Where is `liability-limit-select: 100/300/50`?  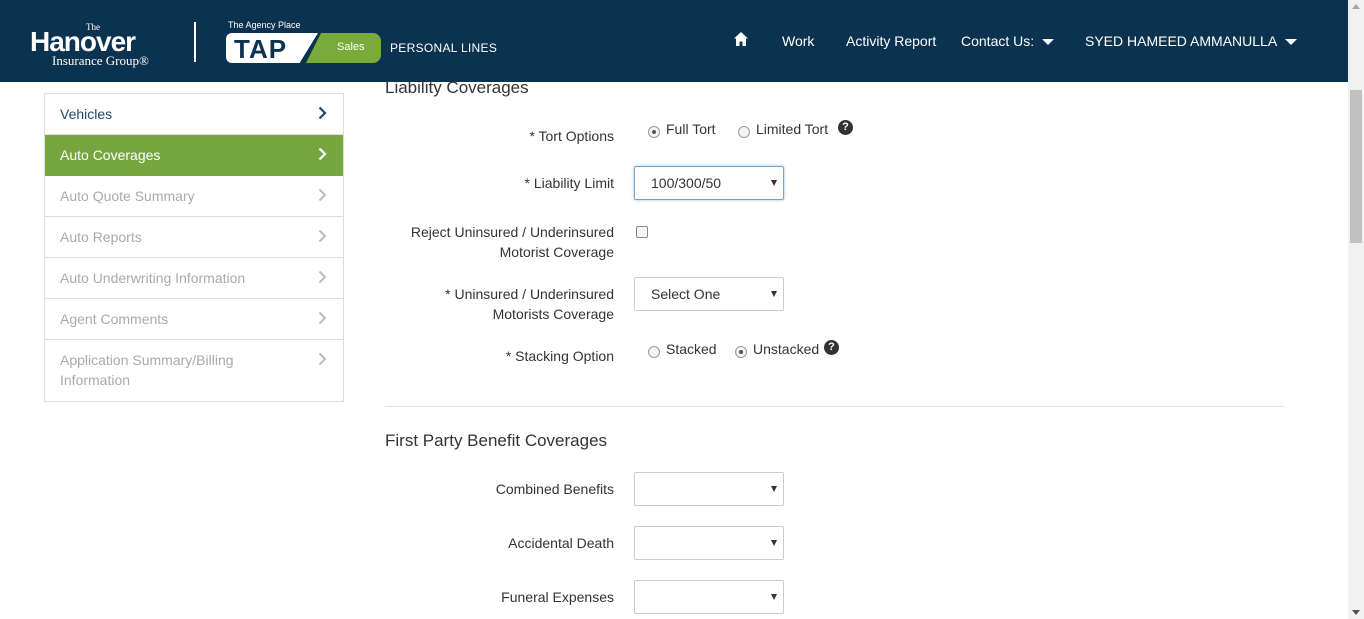 liability-limit-select: 100/300/50 is located at coordinates (709, 183).